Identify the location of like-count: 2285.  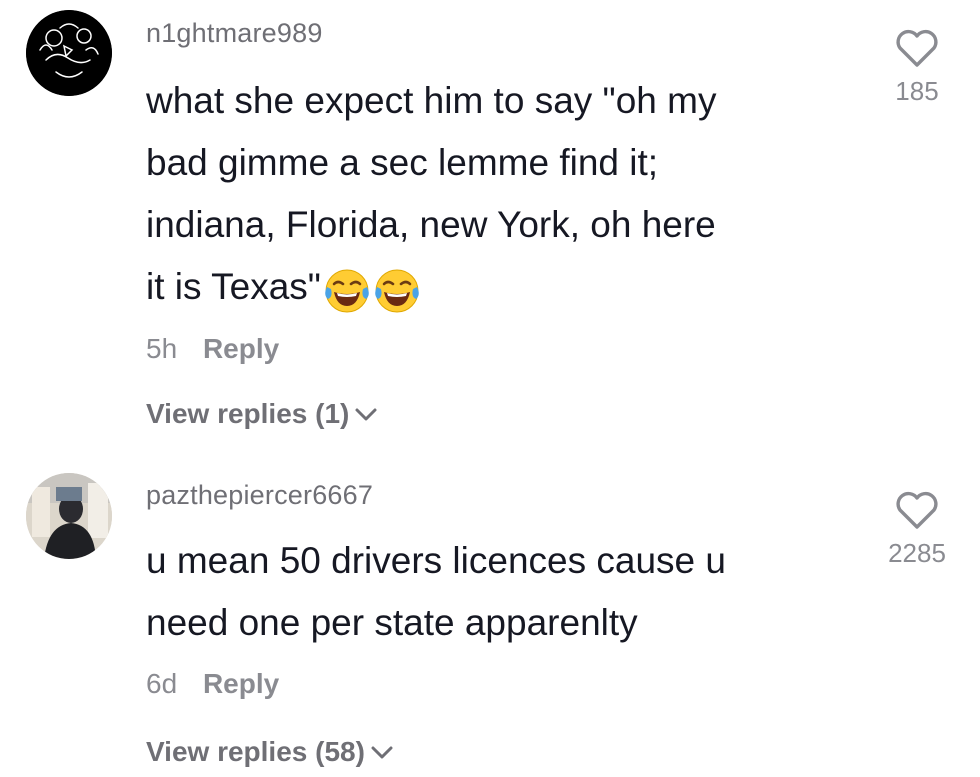
(917, 553).